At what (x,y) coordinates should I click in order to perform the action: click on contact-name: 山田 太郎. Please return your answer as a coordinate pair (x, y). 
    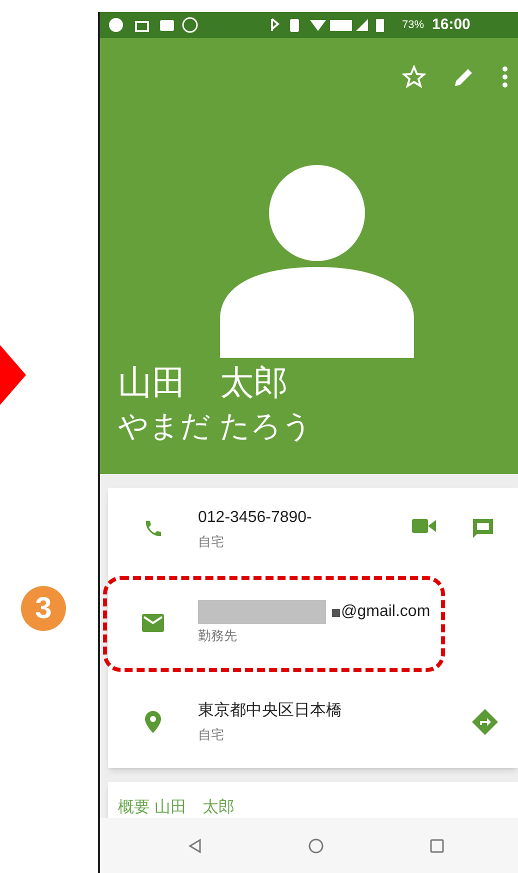
    Looking at the image, I should click on (203, 383).